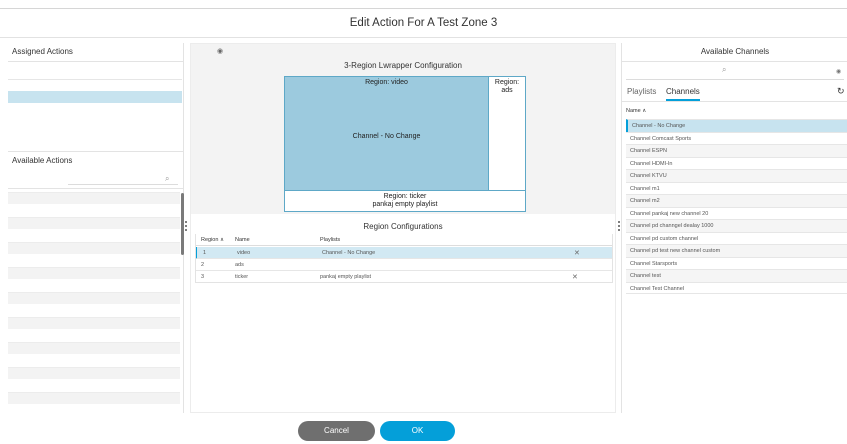  I want to click on tab-channels: Channels, so click(683, 94).